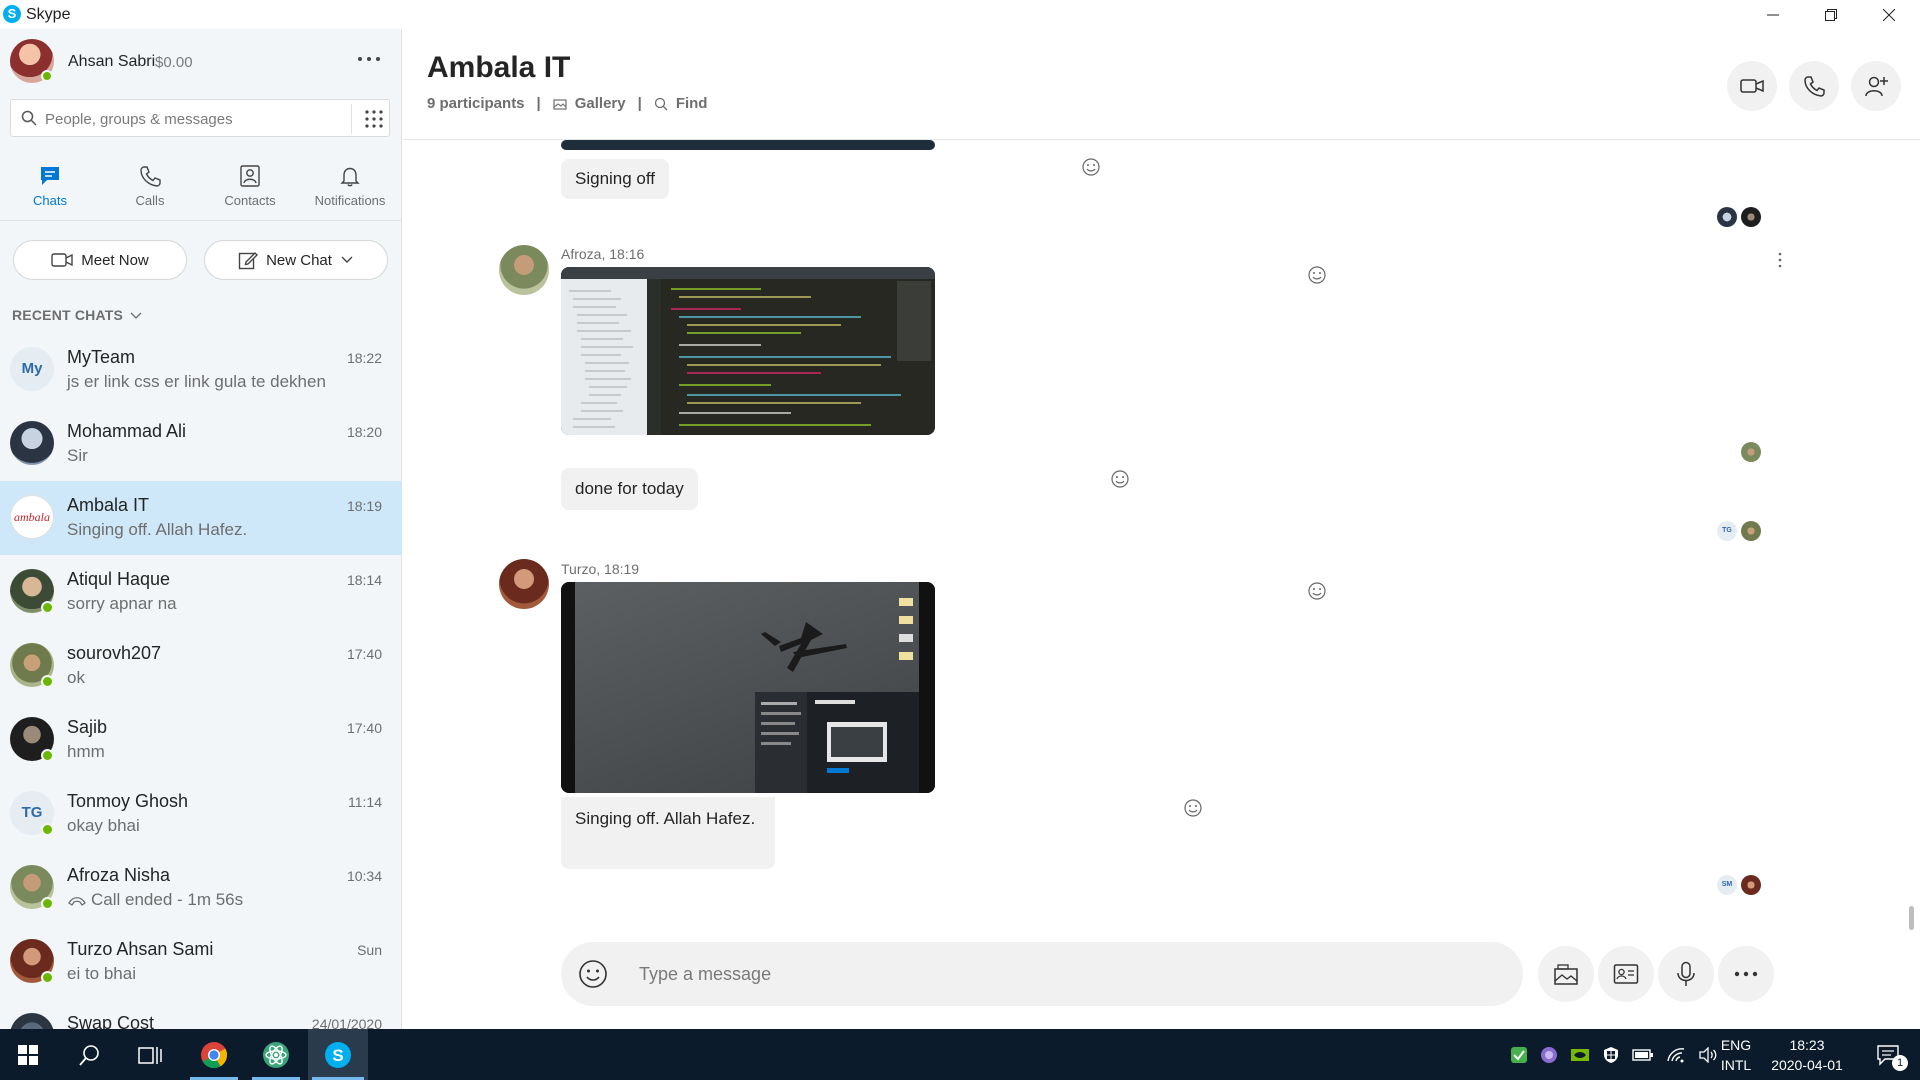 This screenshot has height=1080, width=1920. I want to click on tab-contacts: Contacts, so click(250, 189).